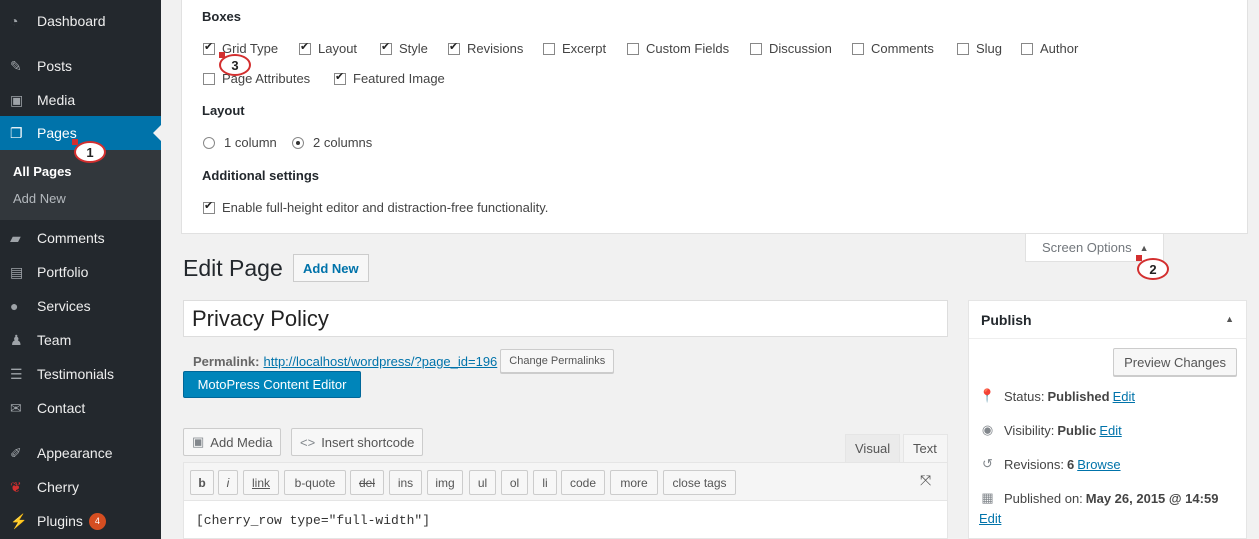 This screenshot has height=539, width=1259. What do you see at coordinates (80, 100) in the screenshot?
I see `menu-media: ▣ Media` at bounding box center [80, 100].